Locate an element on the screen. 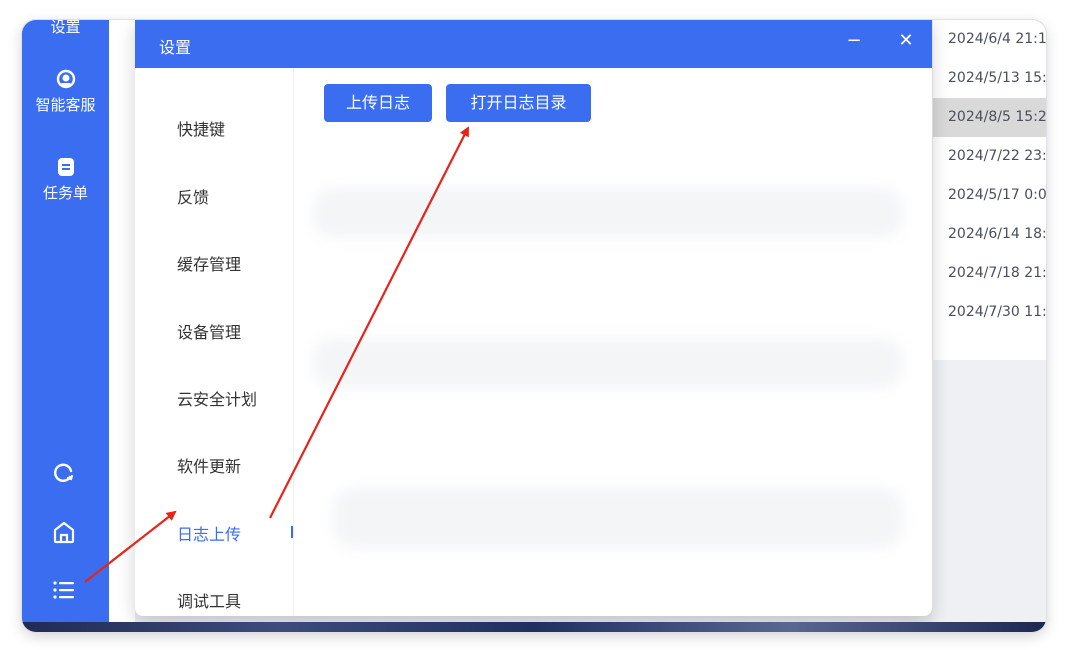 This screenshot has width=1067, height=650. home-icon is located at coordinates (64, 532).